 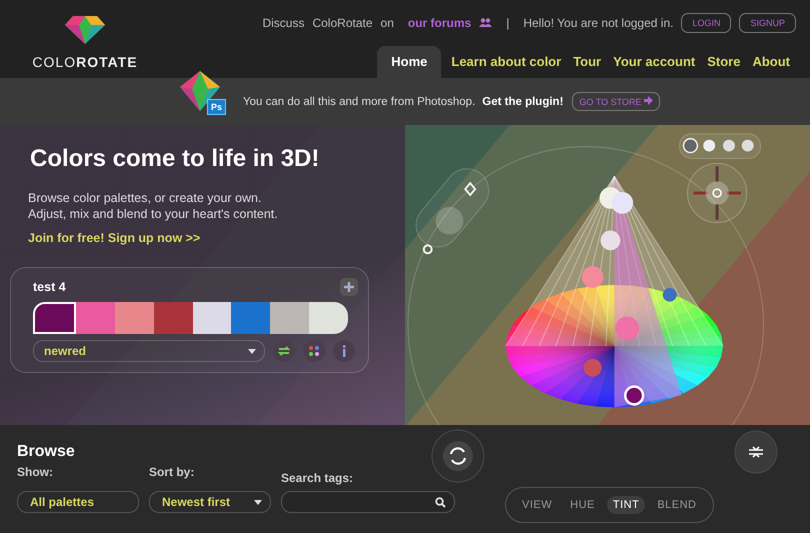 What do you see at coordinates (706, 22) in the screenshot?
I see `account-button: LOGIN` at bounding box center [706, 22].